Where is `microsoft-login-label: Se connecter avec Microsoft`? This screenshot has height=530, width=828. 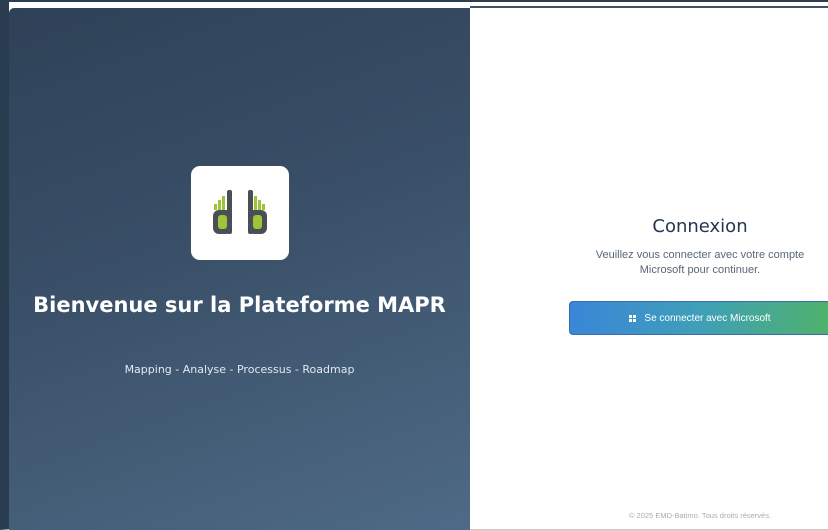
microsoft-login-label: Se connecter avec Microsoft is located at coordinates (707, 318).